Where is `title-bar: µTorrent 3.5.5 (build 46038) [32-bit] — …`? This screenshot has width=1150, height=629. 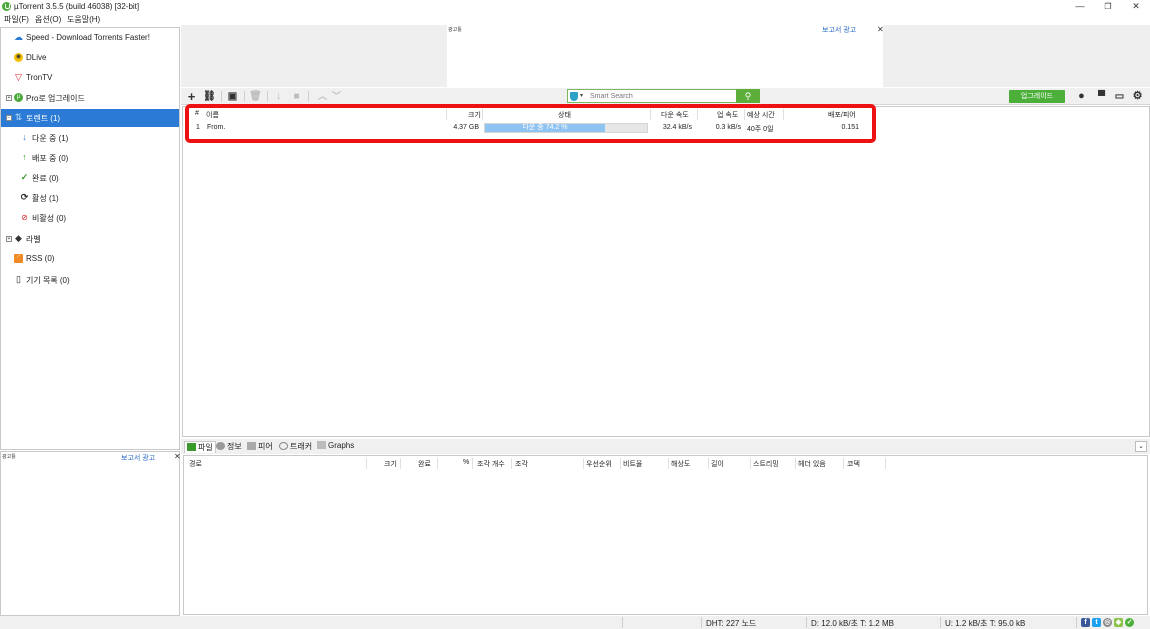 title-bar: µTorrent 3.5.5 (build 46038) [32-bit] — … is located at coordinates (575, 6).